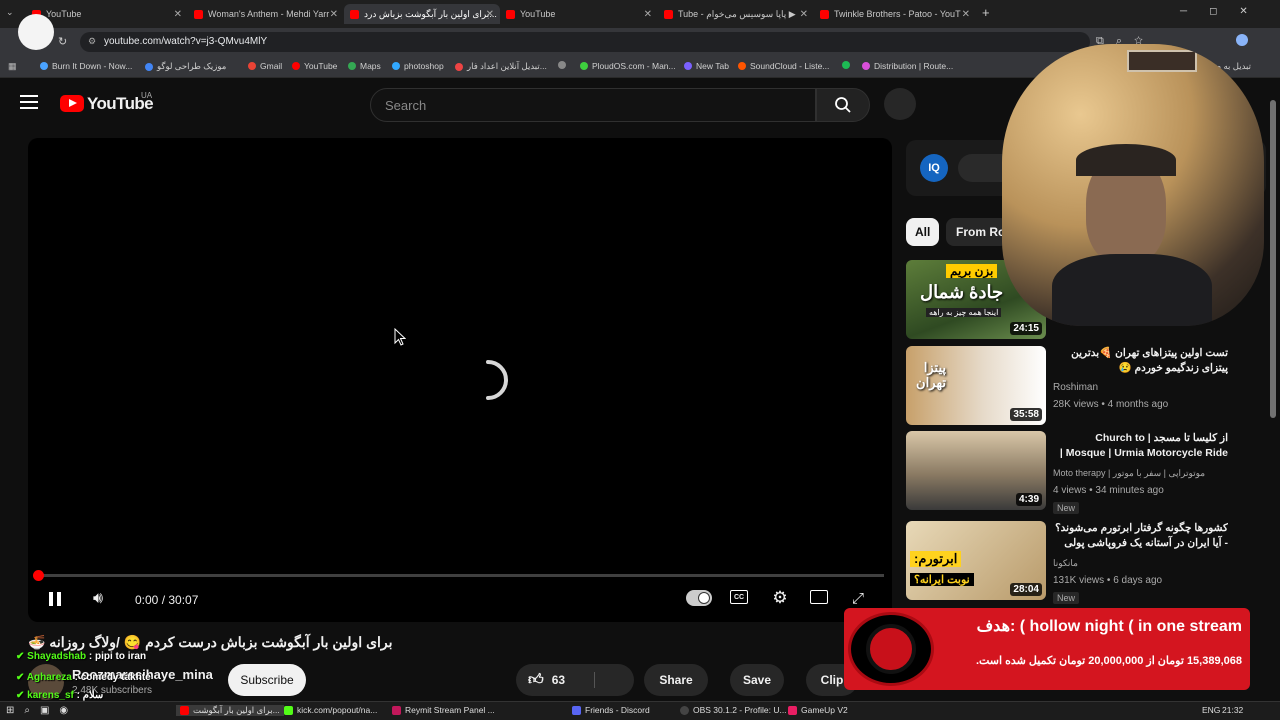 The height and width of the screenshot is (720, 1280). What do you see at coordinates (418, 66) in the screenshot?
I see `bookmark-item: photoshop` at bounding box center [418, 66].